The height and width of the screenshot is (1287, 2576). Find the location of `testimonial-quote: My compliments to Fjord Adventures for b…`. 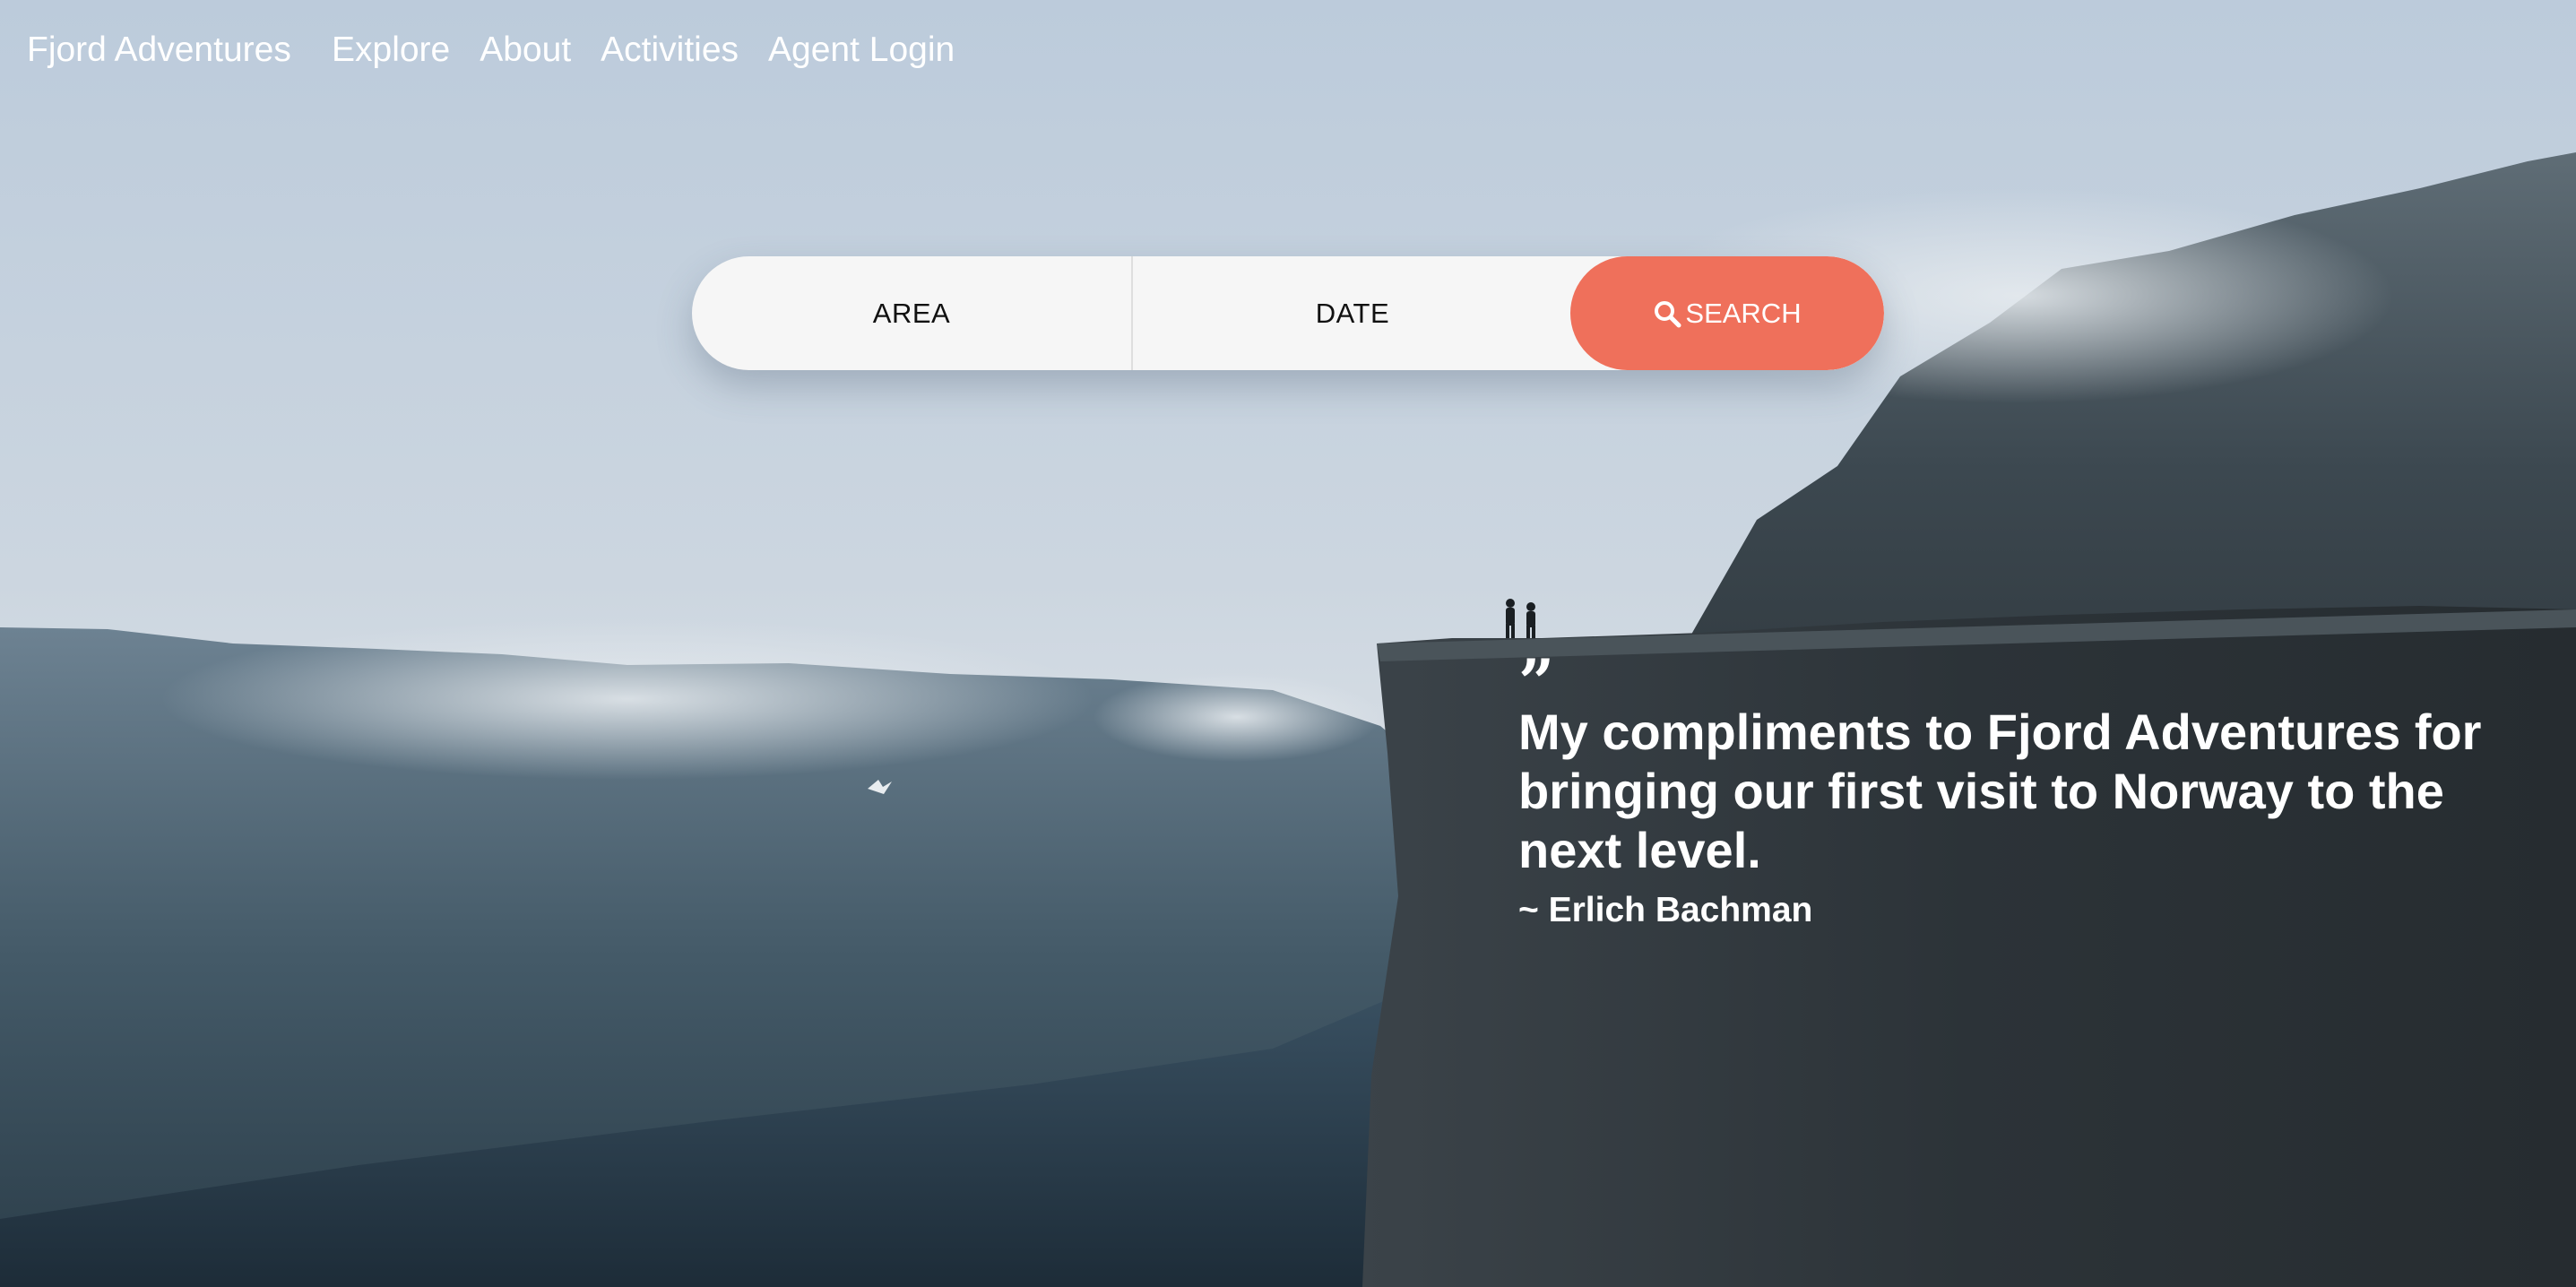

testimonial-quote: My compliments to Fjord Adventures for b… is located at coordinates (2000, 791).